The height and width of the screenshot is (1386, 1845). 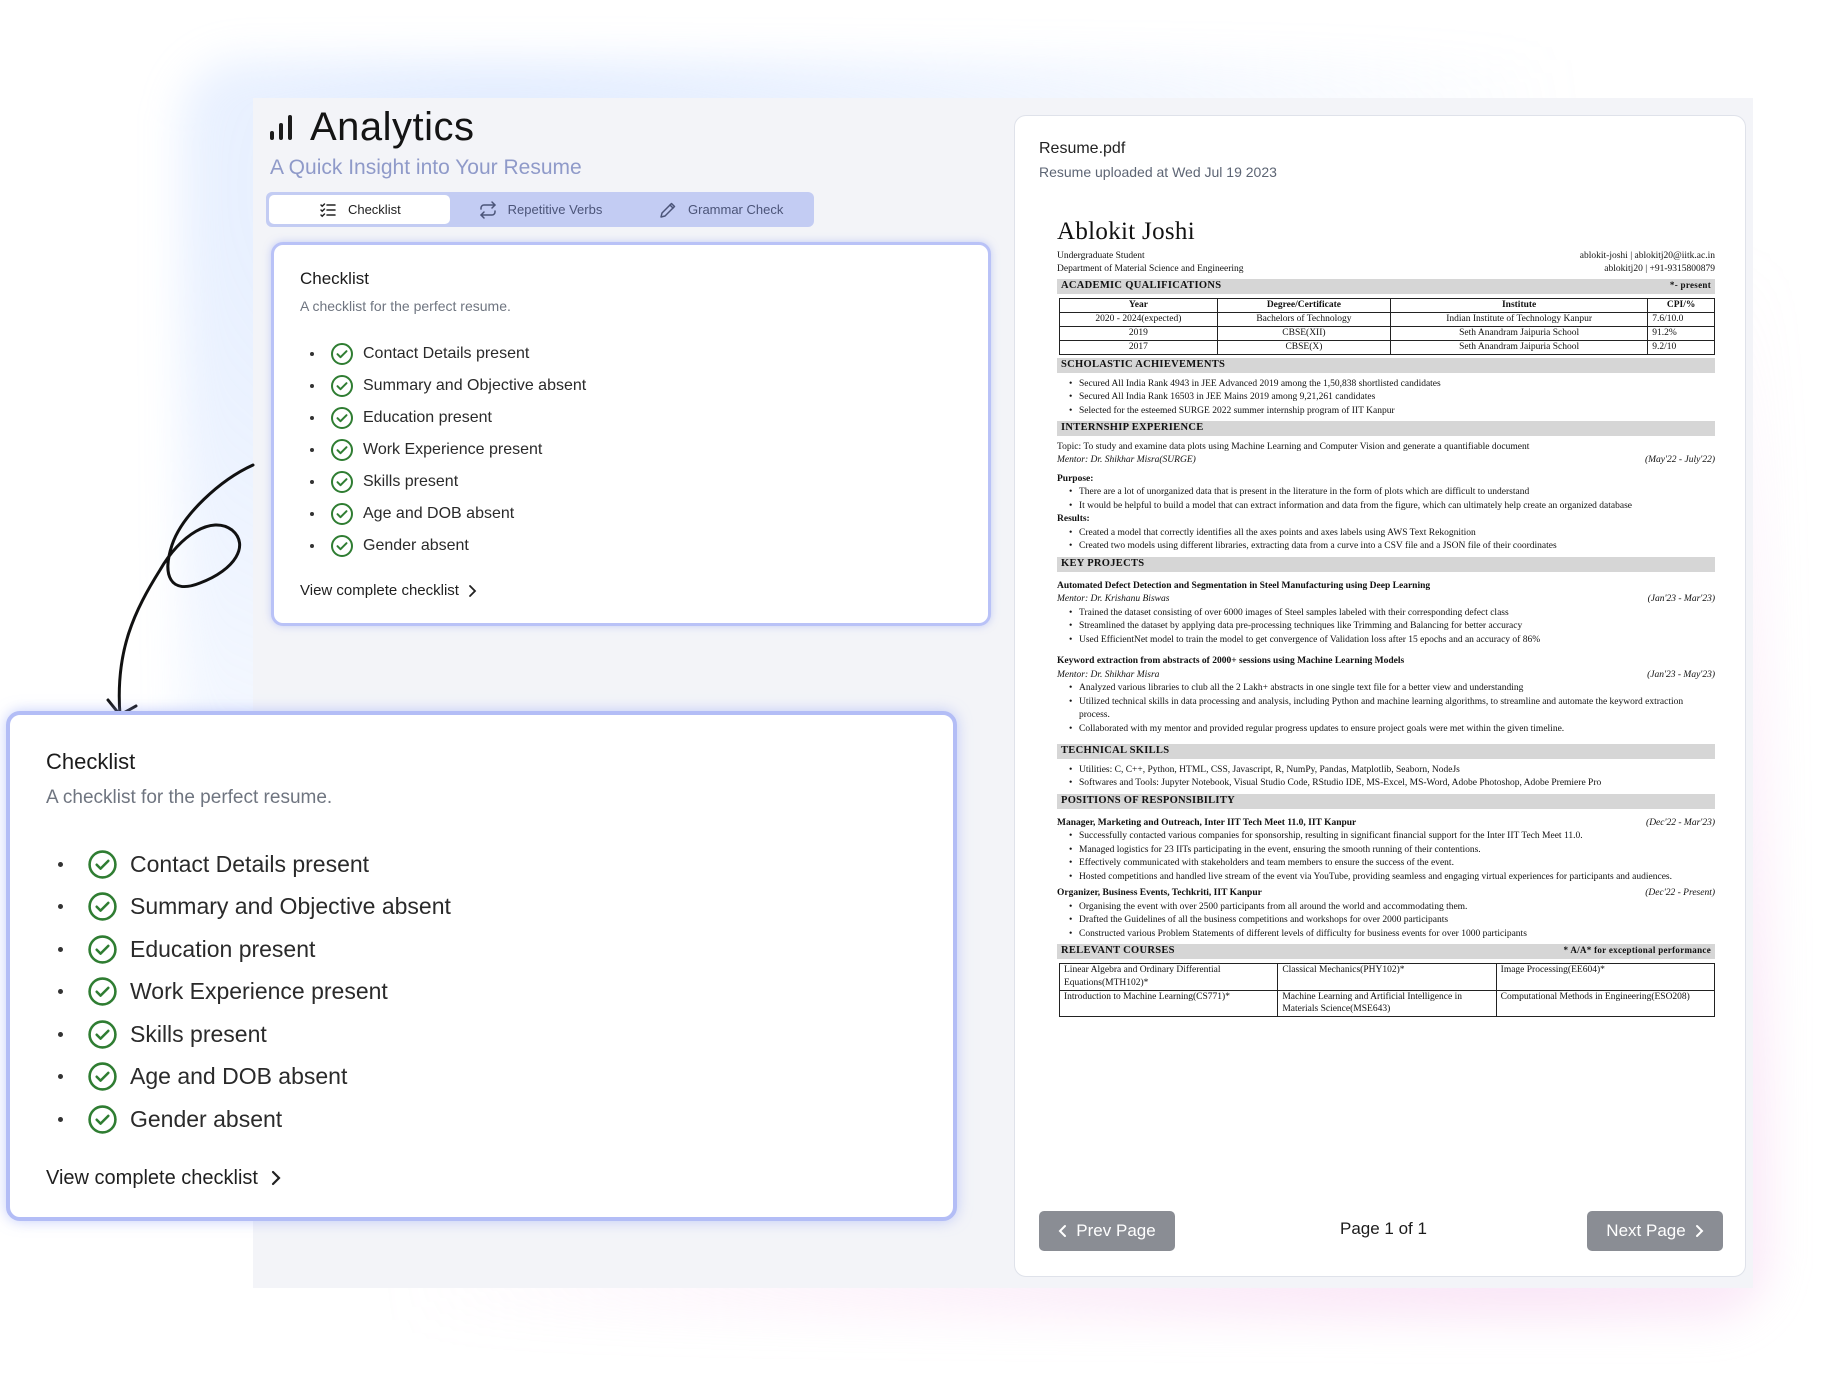 What do you see at coordinates (1519, 306) in the screenshot?
I see `table-header: Institute` at bounding box center [1519, 306].